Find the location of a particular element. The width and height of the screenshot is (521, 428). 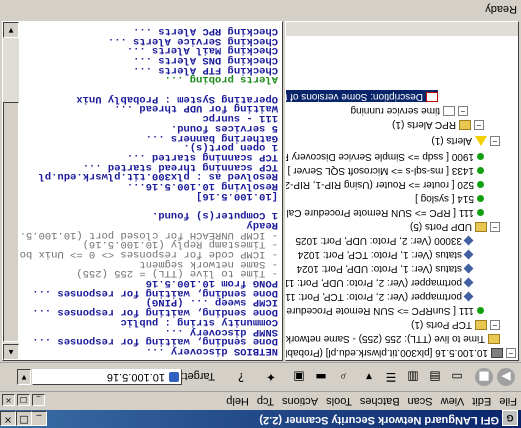

menu-help: Help is located at coordinates (237, 402).